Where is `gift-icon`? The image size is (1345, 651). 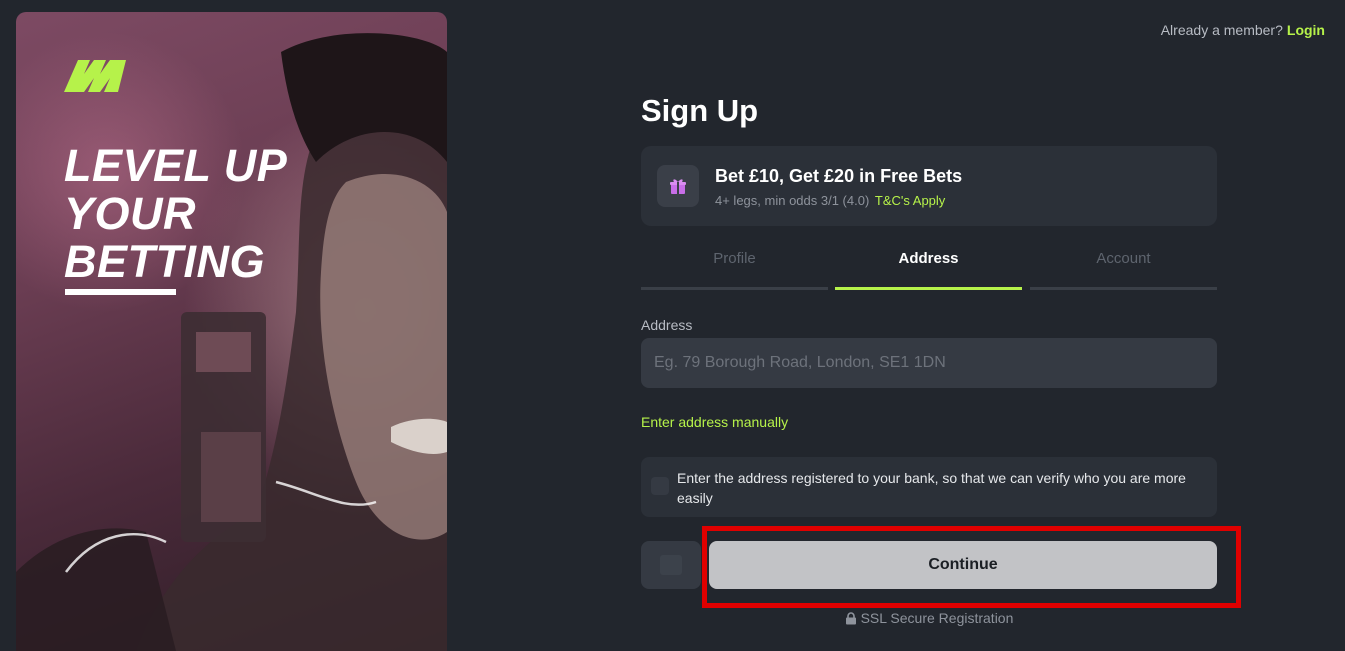
gift-icon is located at coordinates (678, 186).